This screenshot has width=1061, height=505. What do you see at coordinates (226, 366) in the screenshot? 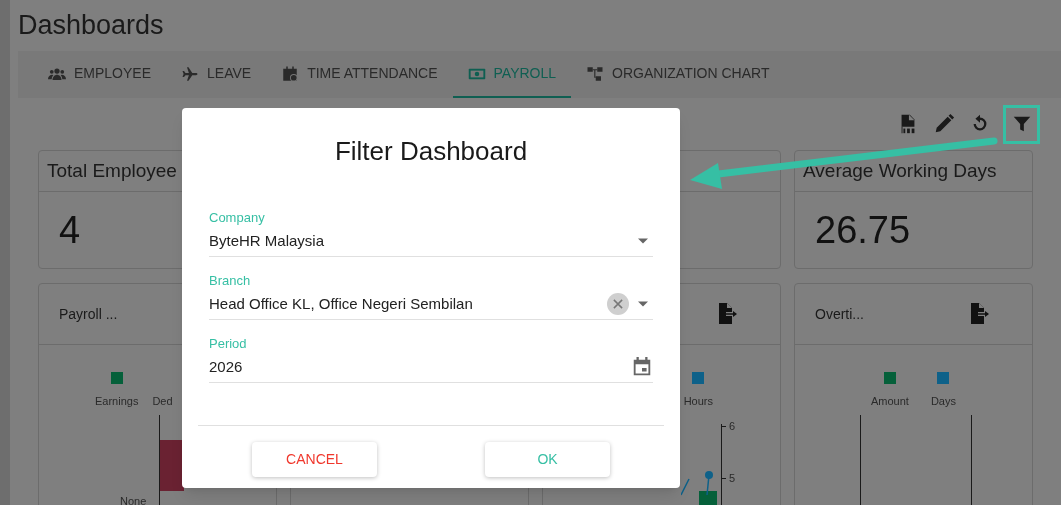
I see `field-value: 2026` at bounding box center [226, 366].